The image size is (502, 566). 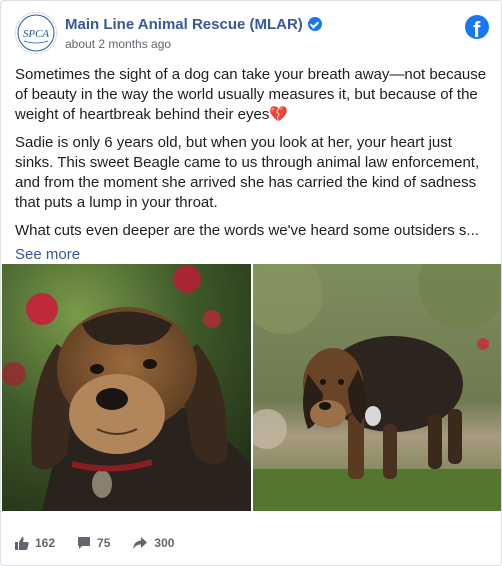 I want to click on post-timestamp: about 2 months ago, so click(x=118, y=44).